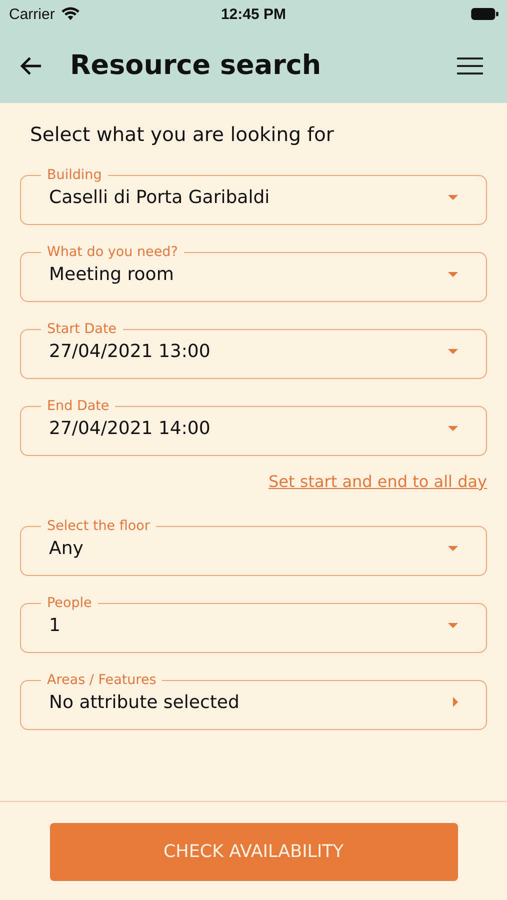  Describe the element at coordinates (254, 14) in the screenshot. I see `status-time: 12:45 PM` at that location.